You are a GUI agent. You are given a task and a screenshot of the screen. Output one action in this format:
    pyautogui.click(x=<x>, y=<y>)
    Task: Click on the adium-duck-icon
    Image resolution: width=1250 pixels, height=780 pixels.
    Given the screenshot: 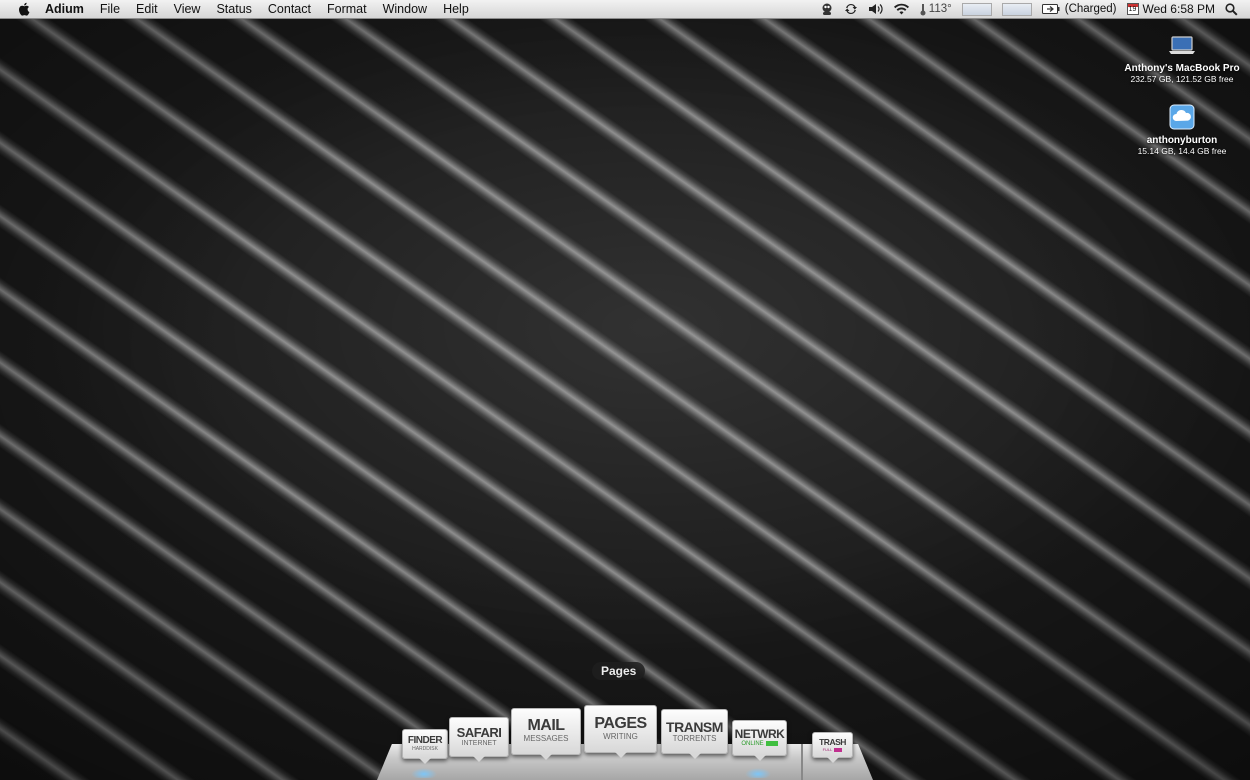 What is the action you would take?
    pyautogui.click(x=827, y=9)
    